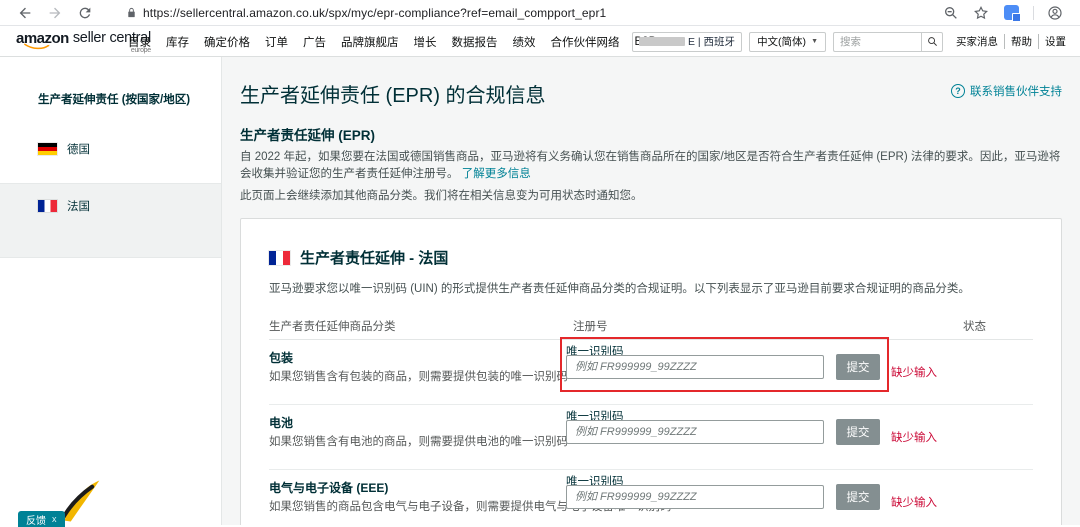  I want to click on menu-item-stores: 品牌旗舰店, so click(370, 42).